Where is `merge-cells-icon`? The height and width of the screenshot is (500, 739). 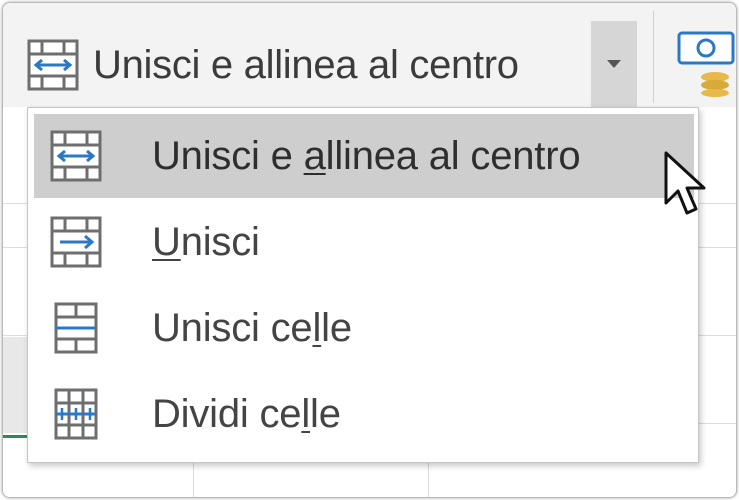 merge-cells-icon is located at coordinates (76, 328).